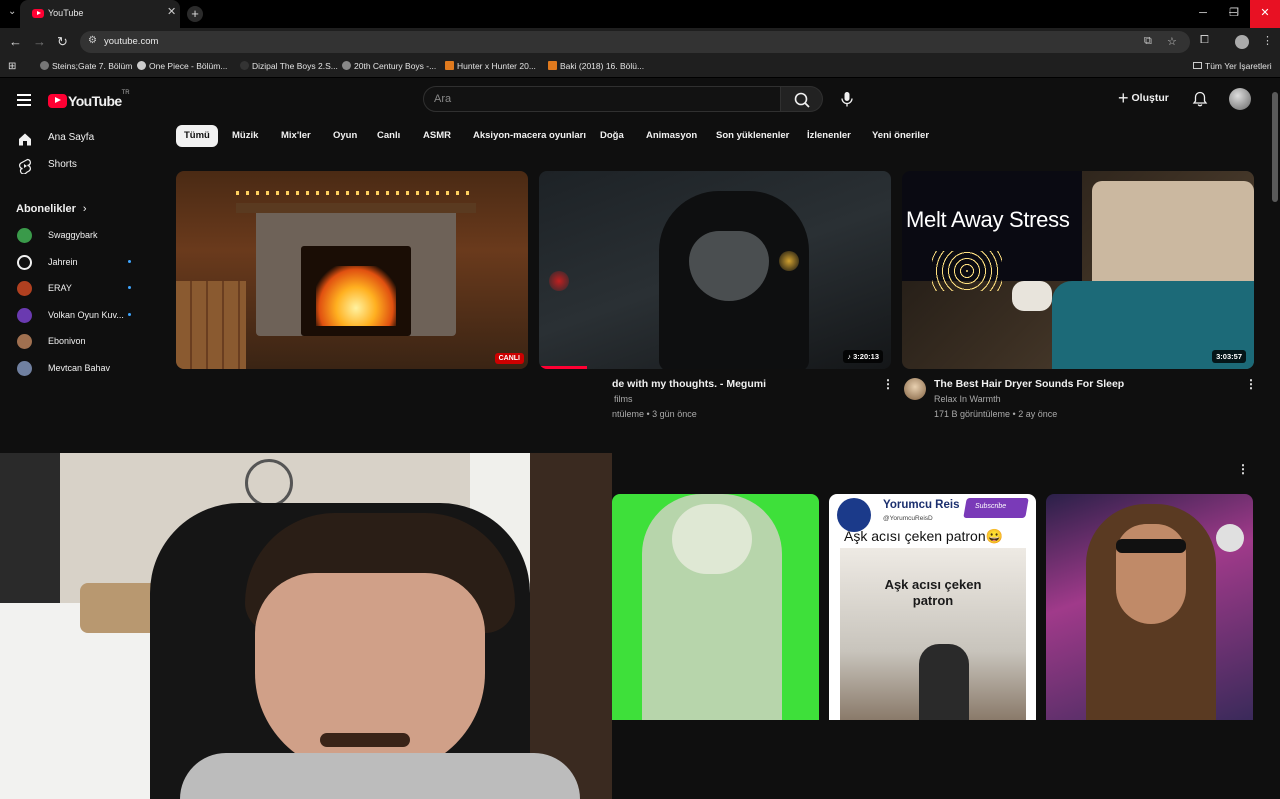 This screenshot has height=799, width=1280. I want to click on back-icon: ←, so click(15, 41).